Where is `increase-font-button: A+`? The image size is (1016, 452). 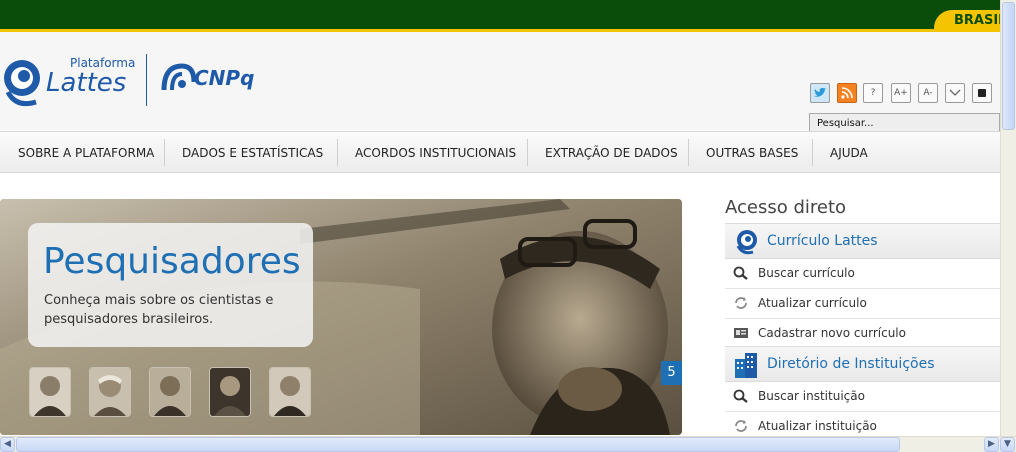
increase-font-button: A+ is located at coordinates (901, 93).